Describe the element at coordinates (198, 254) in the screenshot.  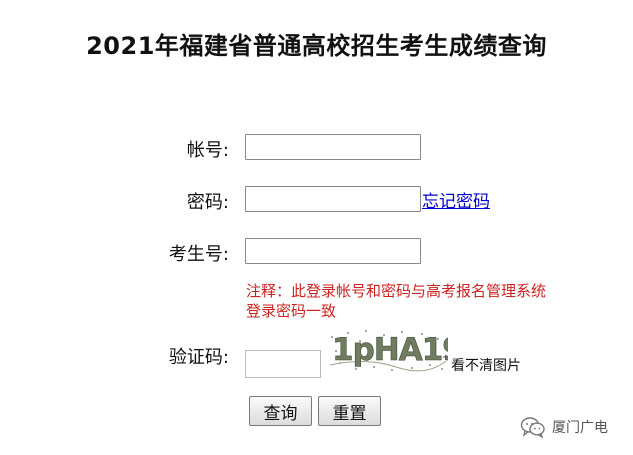
I see `exam-number-label: 考生号:` at that location.